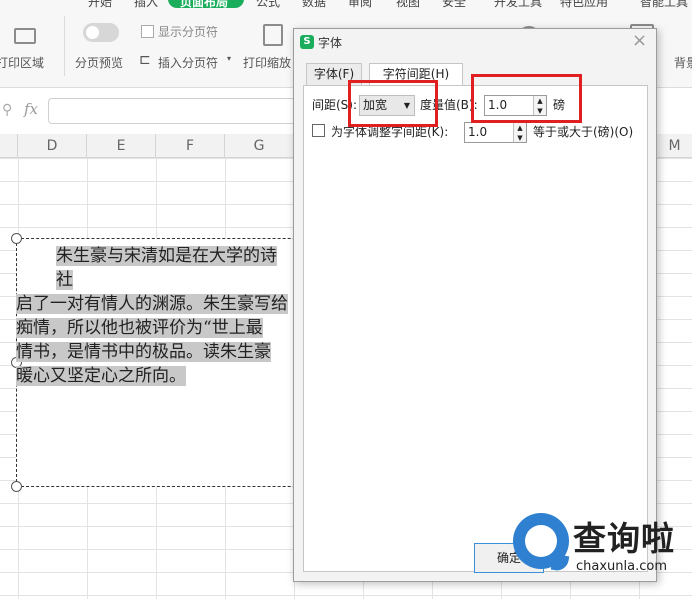  What do you see at coordinates (16, 238) in the screenshot?
I see `resize-handle-top-left` at bounding box center [16, 238].